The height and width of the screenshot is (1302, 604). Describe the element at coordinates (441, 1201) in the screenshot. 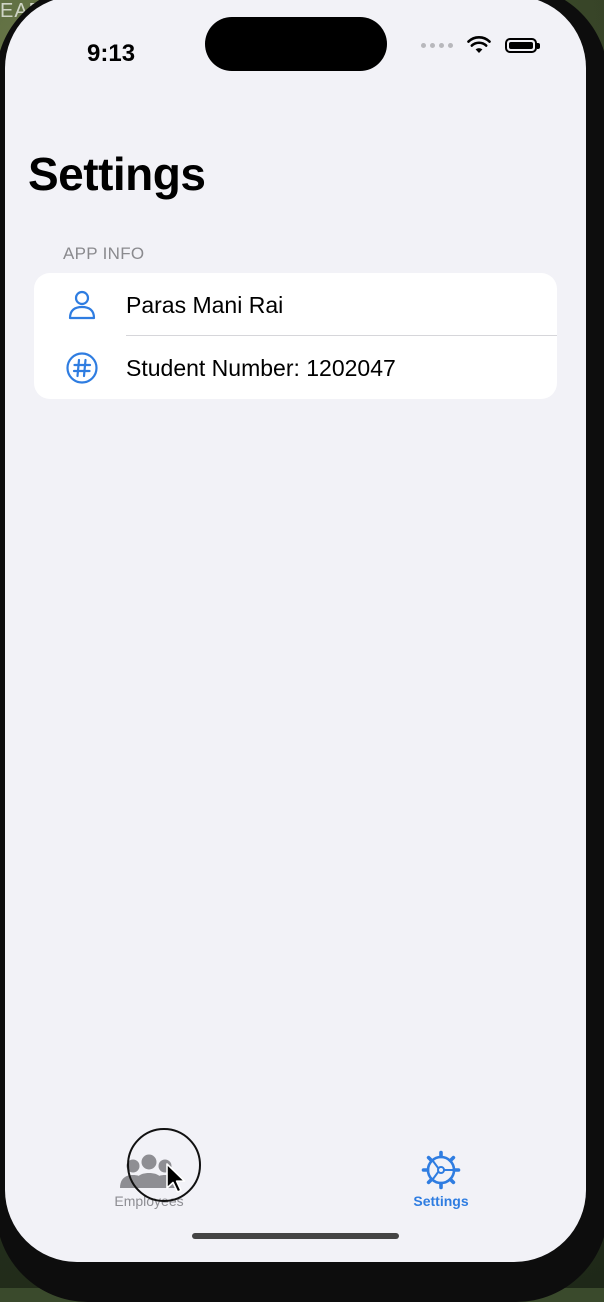

I see `tab-settings-label: Settings` at that location.